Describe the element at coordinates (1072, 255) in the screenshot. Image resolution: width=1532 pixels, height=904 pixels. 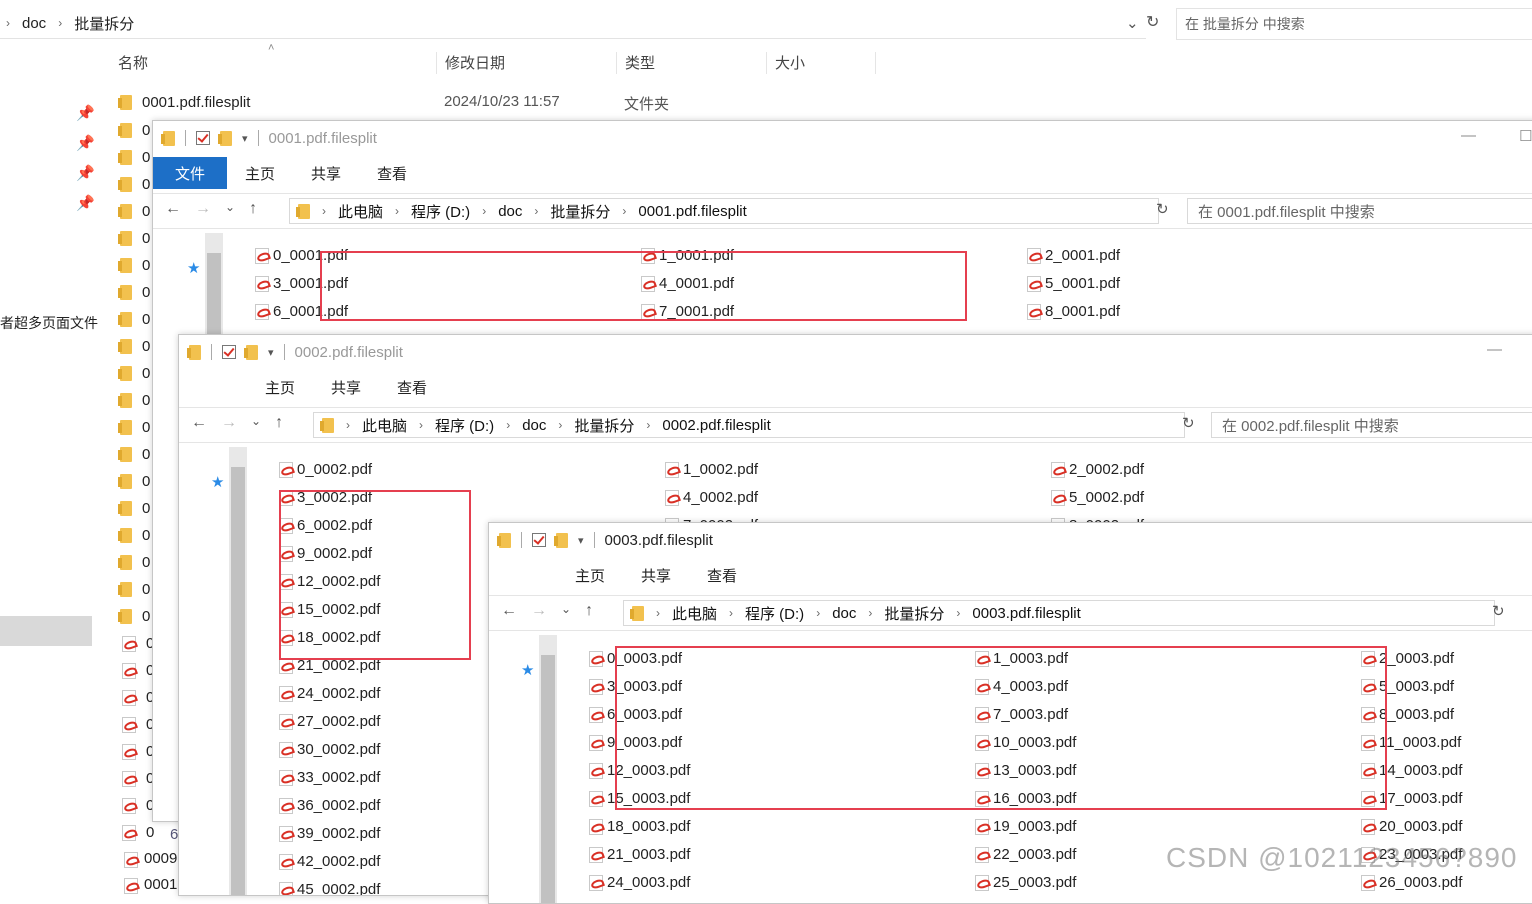
I see `file-item: 2_0001.pdf` at that location.